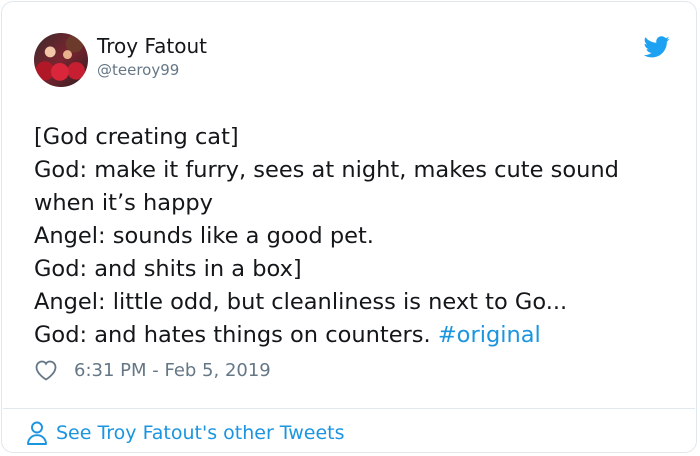  Describe the element at coordinates (37, 433) in the screenshot. I see `person-icon` at that location.